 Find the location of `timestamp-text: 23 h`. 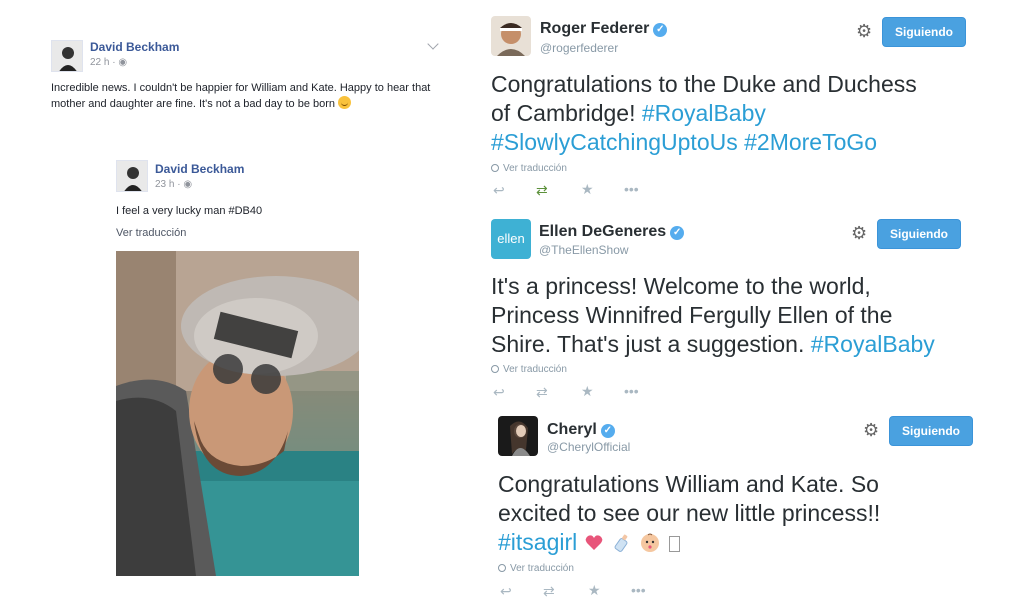

timestamp-text: 23 h is located at coordinates (165, 184).